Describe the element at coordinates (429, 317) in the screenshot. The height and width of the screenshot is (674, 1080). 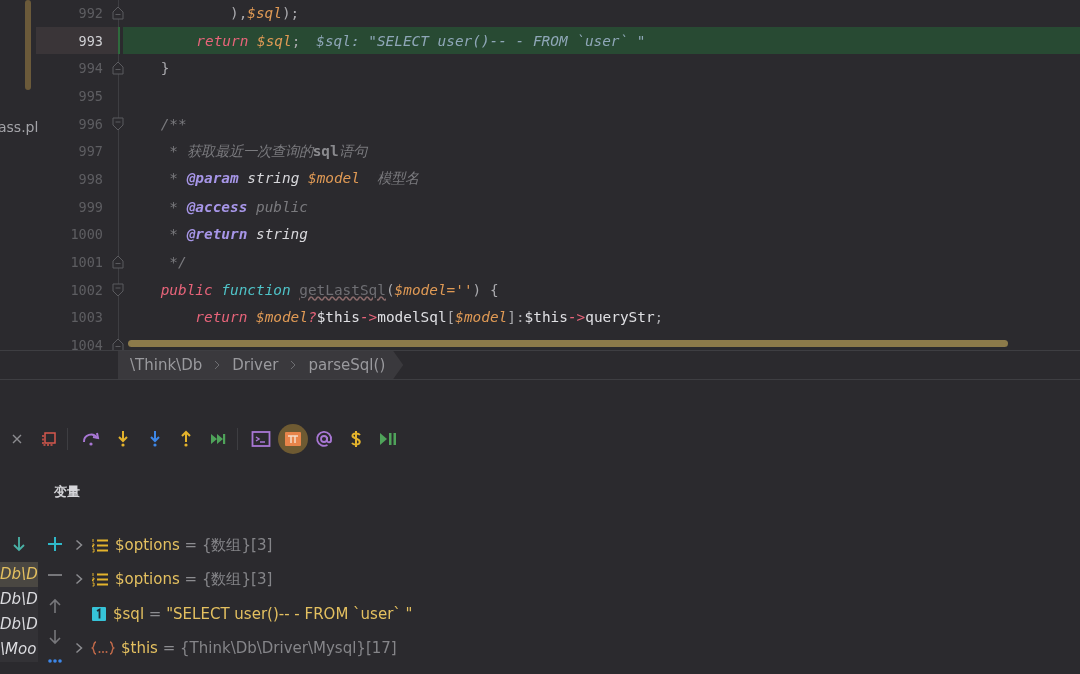
I see `code-line: return $model?$this->modelSql[$model]:$this->queryStr;` at that location.